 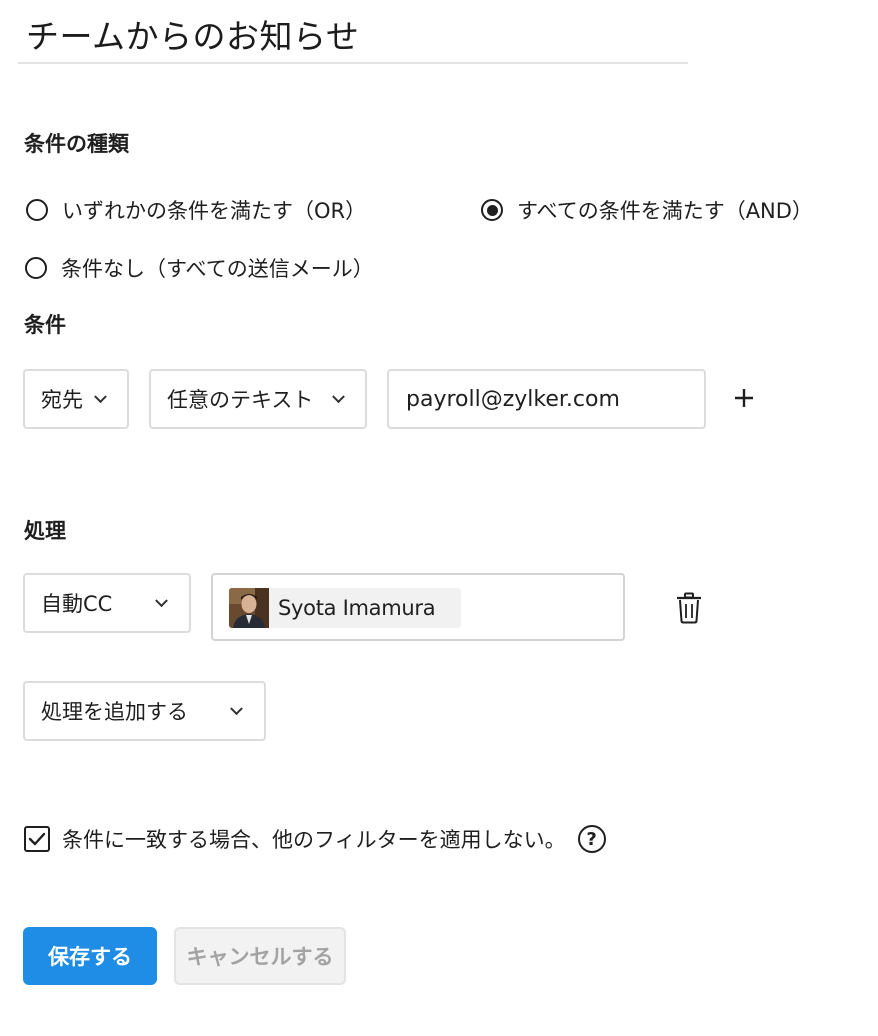 I want to click on condition-field-select: 宛先, so click(x=76, y=399).